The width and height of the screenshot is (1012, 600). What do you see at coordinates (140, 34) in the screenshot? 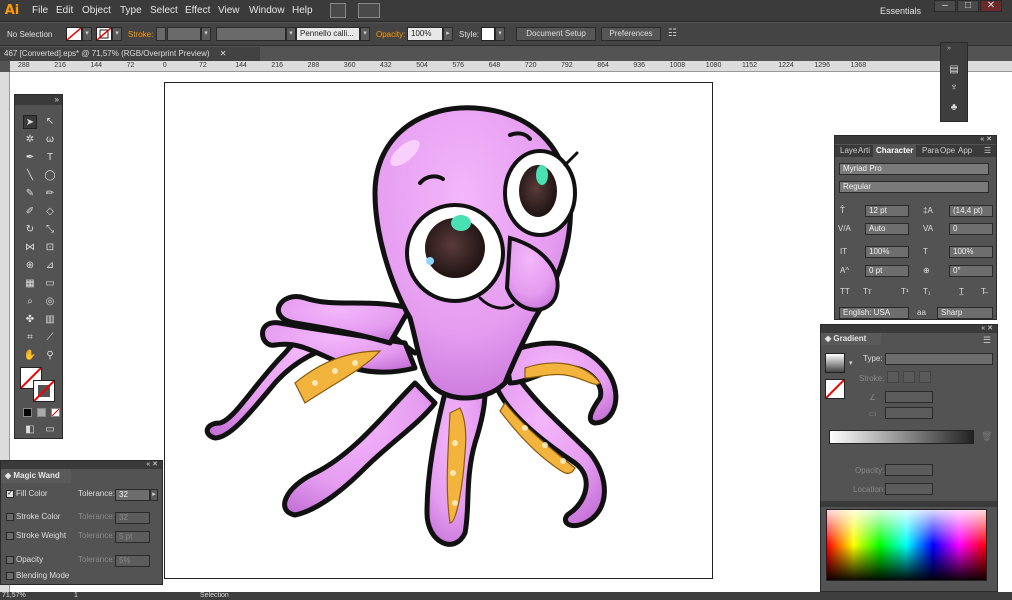
I see `stroke-label: Stroke:` at bounding box center [140, 34].